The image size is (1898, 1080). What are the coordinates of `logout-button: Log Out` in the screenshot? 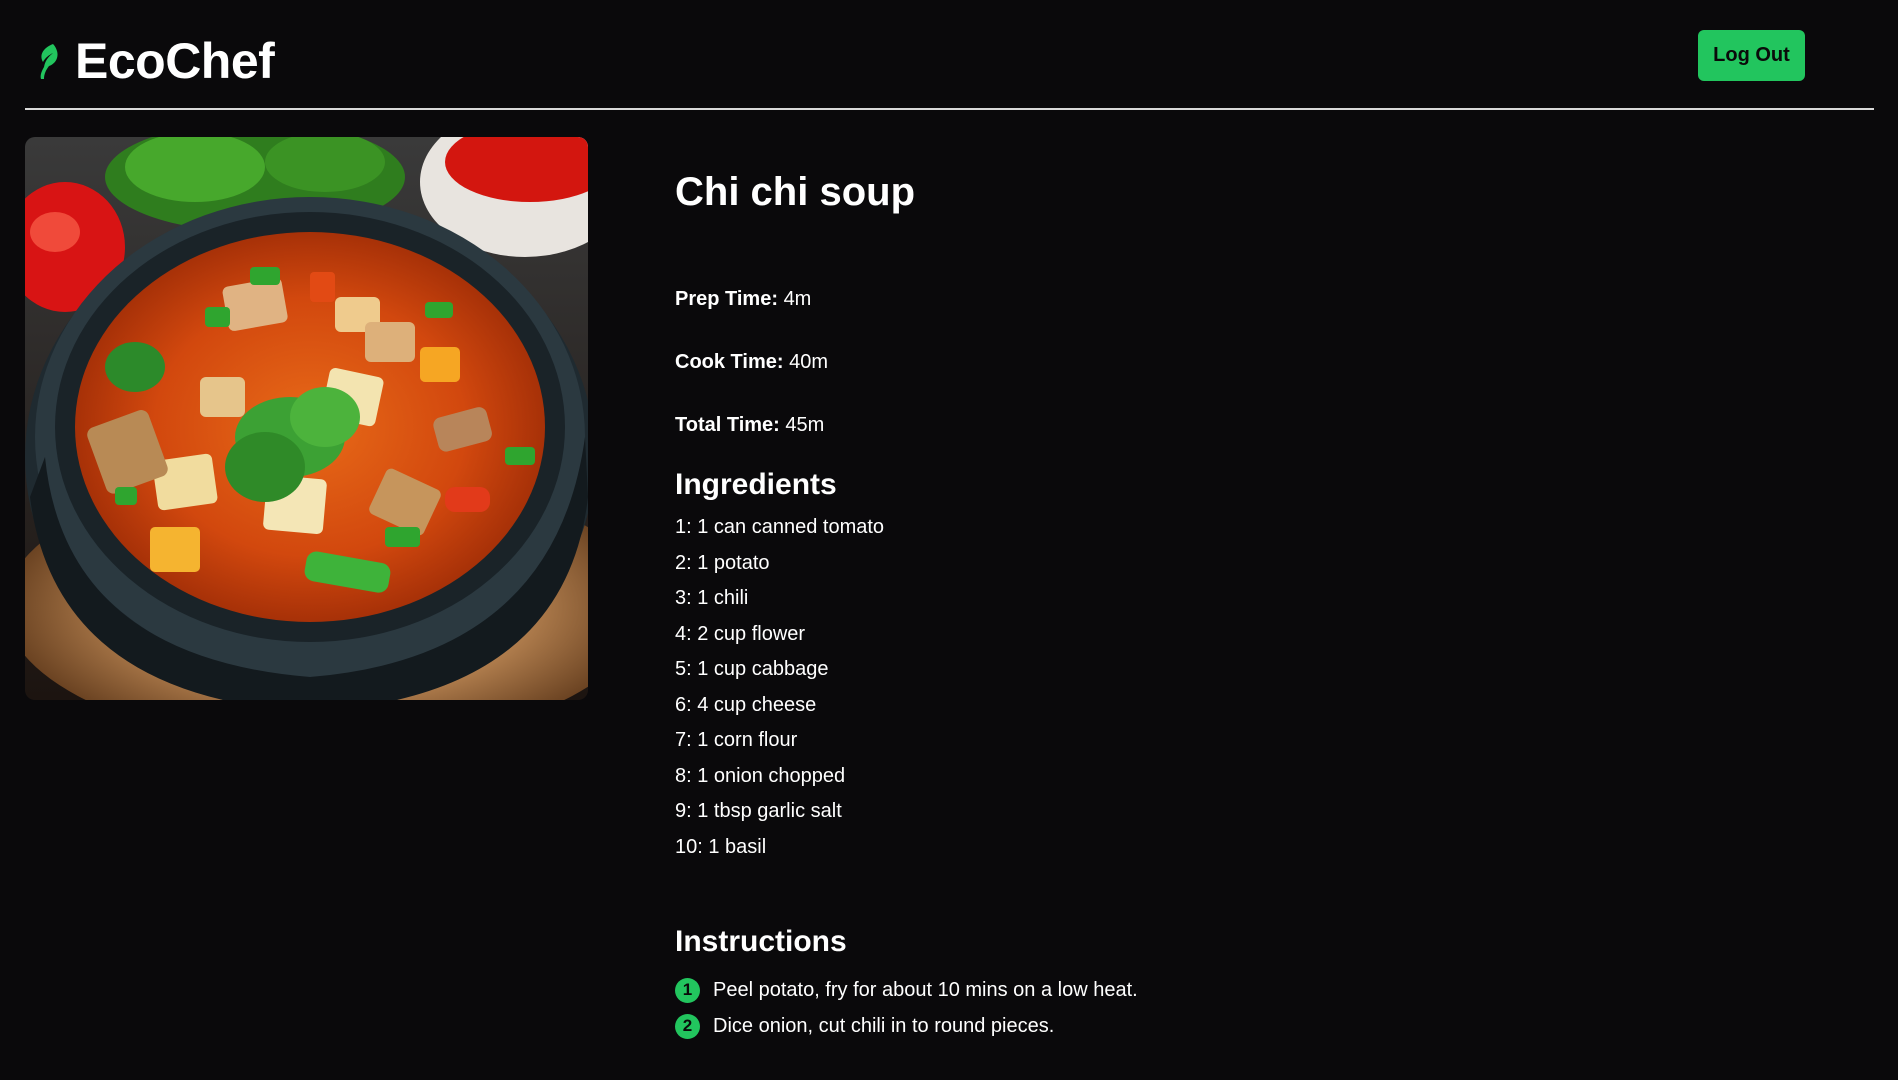 It's located at (1751, 55).